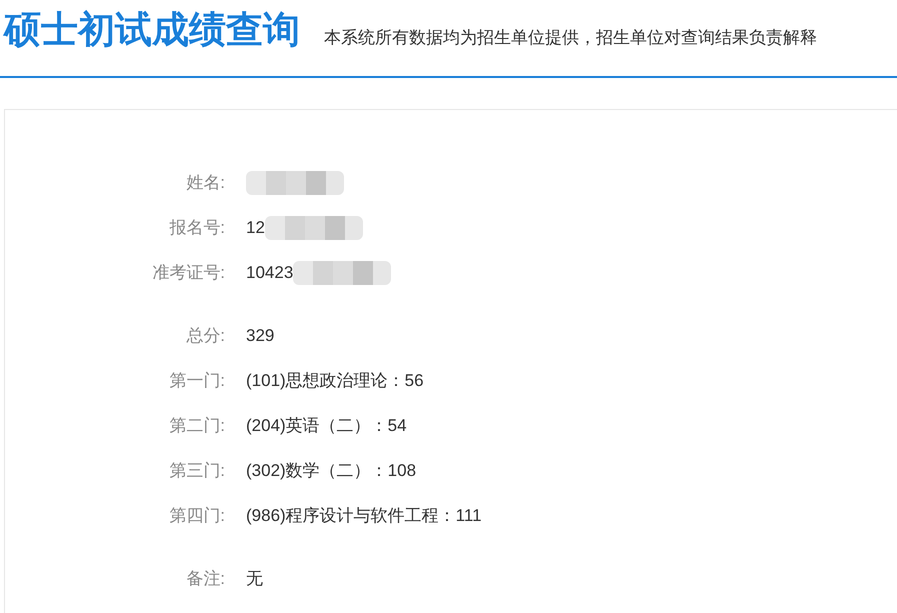 The width and height of the screenshot is (897, 613). Describe the element at coordinates (196, 471) in the screenshot. I see `field-label: 第三门:` at that location.